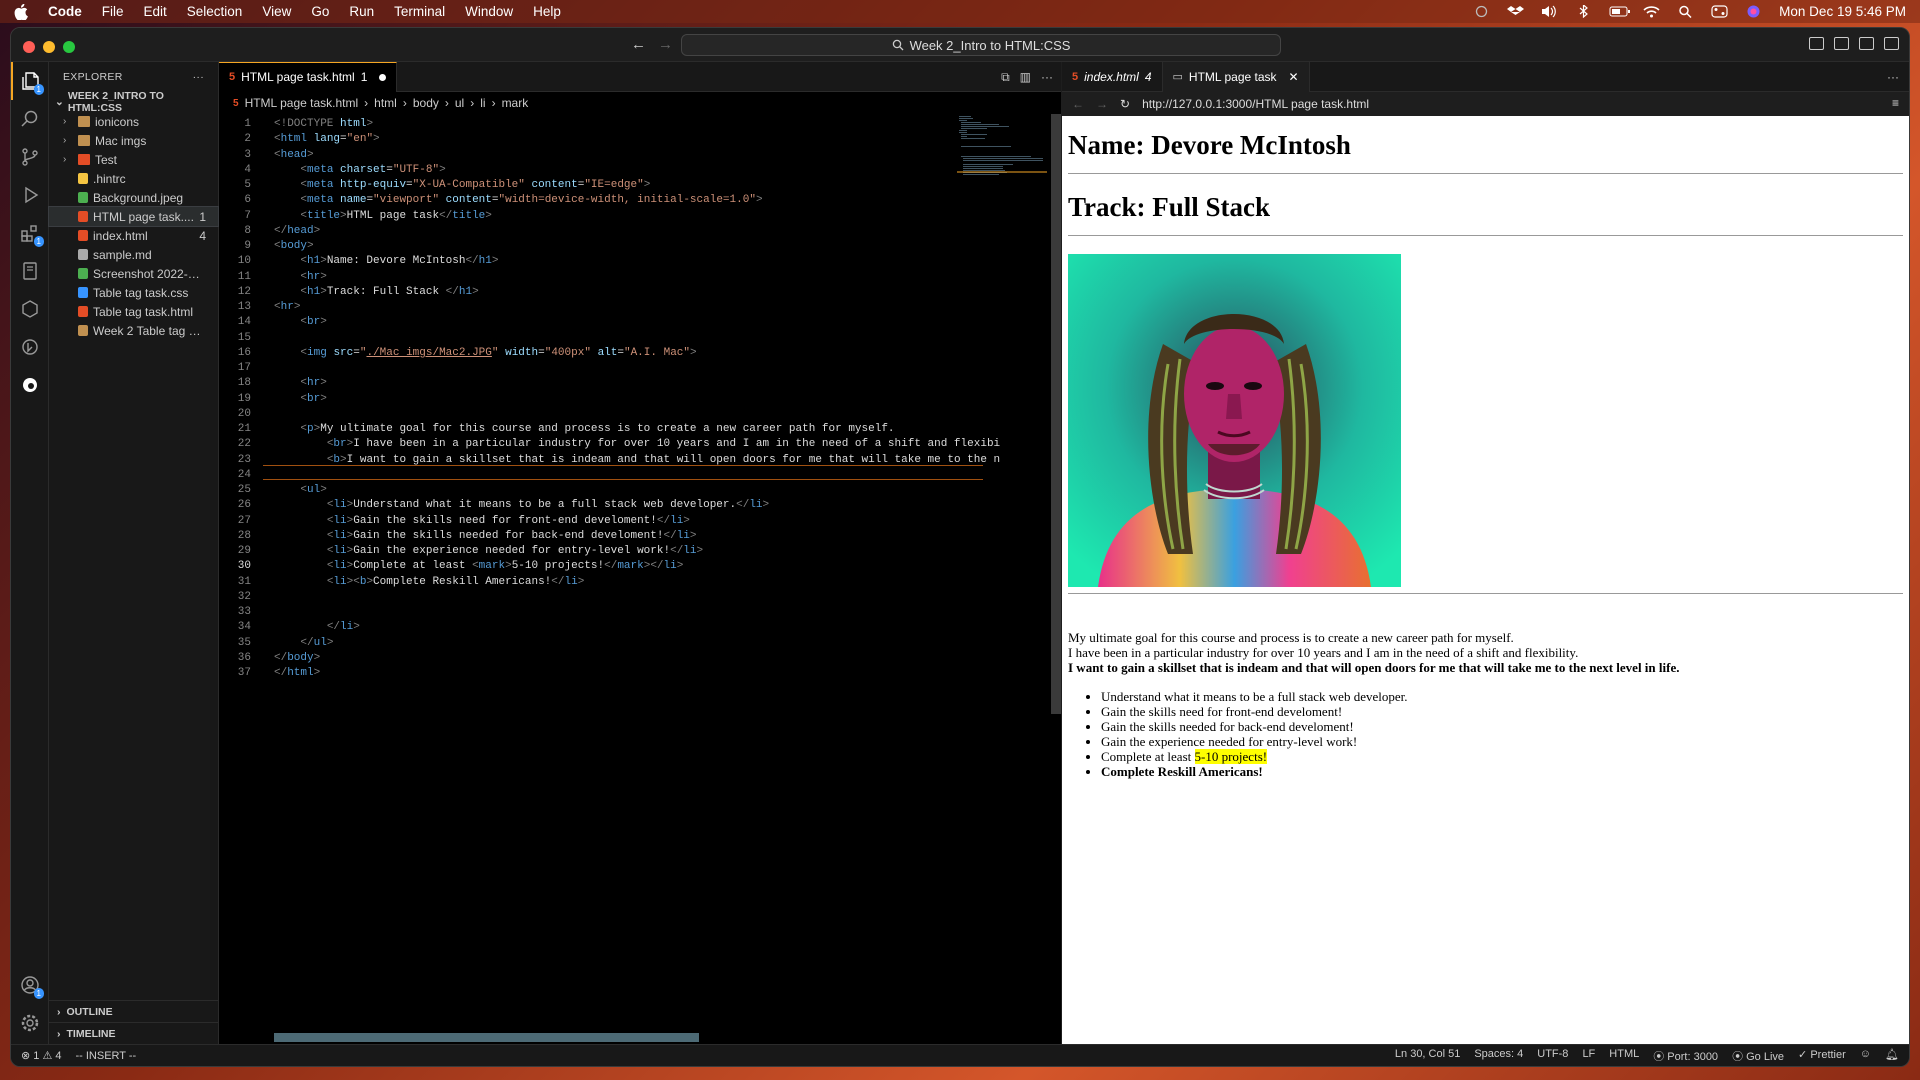 The image size is (1920, 1080). I want to click on problems-status: ⊗ 1 ⚠ 4, so click(41, 1055).